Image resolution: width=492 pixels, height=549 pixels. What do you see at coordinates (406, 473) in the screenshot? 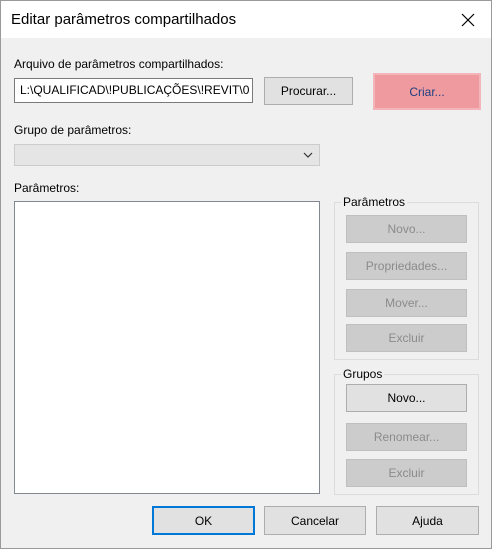
I see `delete-group-button: Excluir` at bounding box center [406, 473].